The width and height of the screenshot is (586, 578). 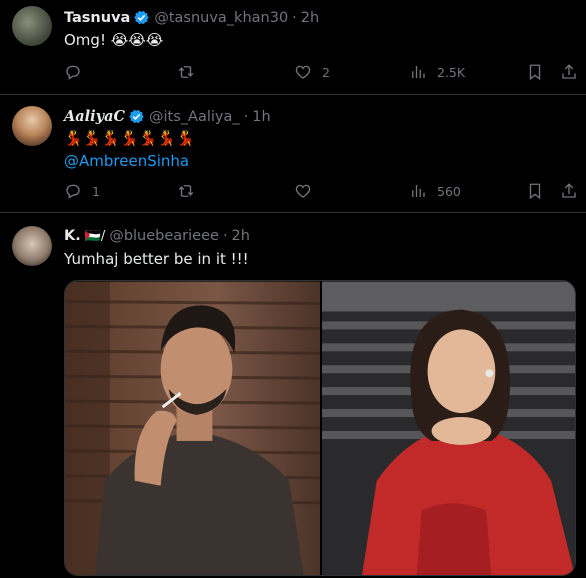 I want to click on display-name: Tasnuva, so click(x=97, y=18).